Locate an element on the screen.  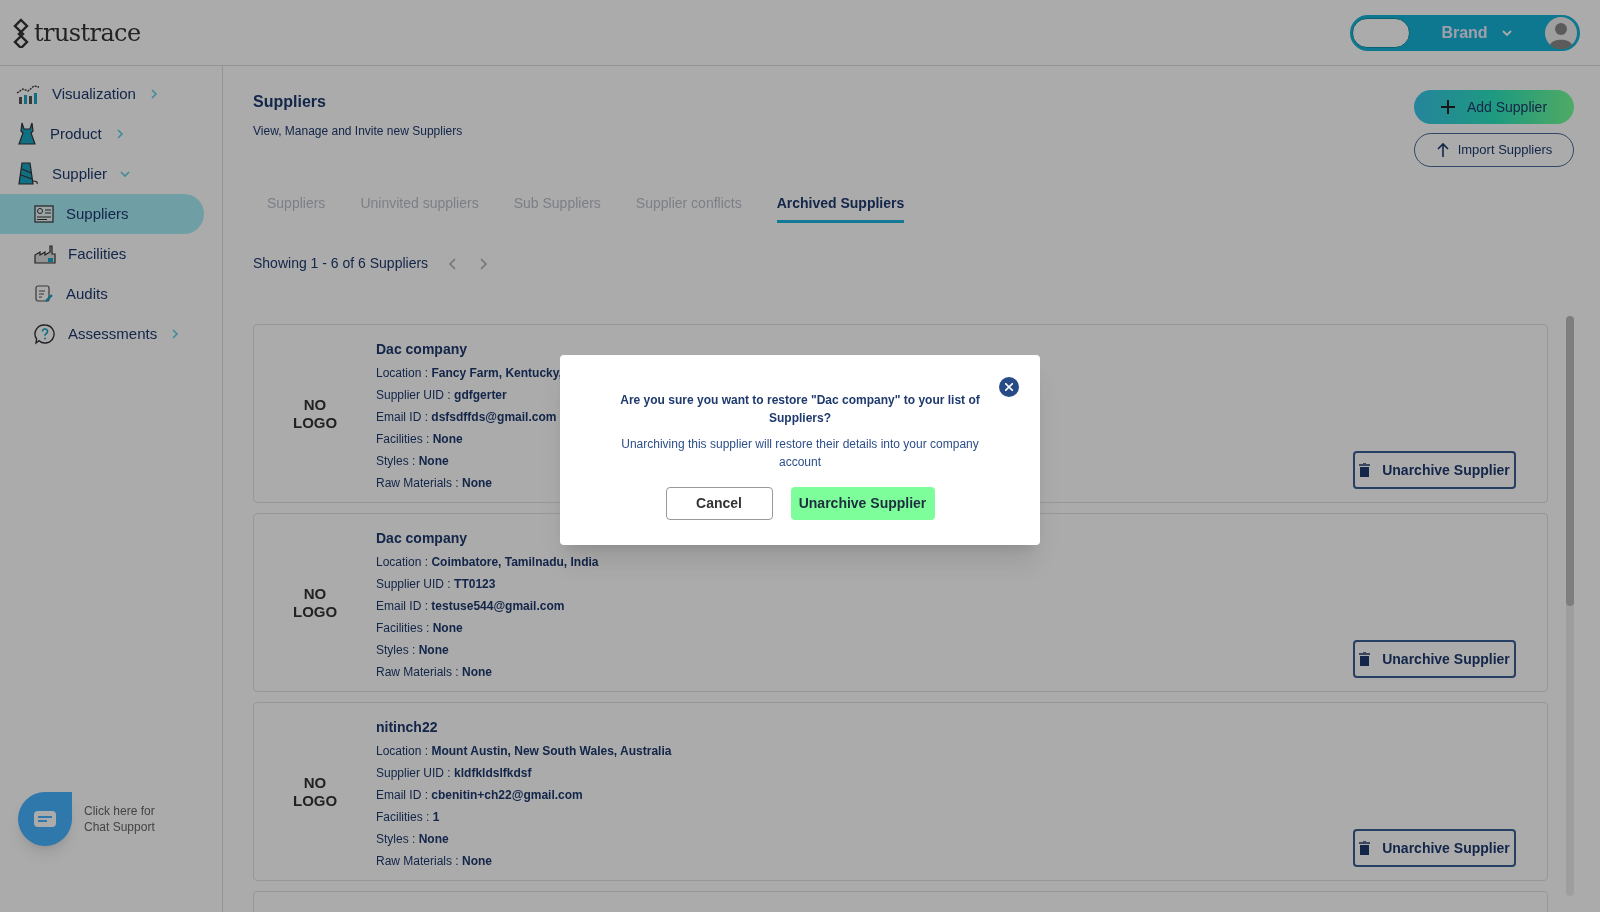
logo-text: trustrace is located at coordinates (87, 33).